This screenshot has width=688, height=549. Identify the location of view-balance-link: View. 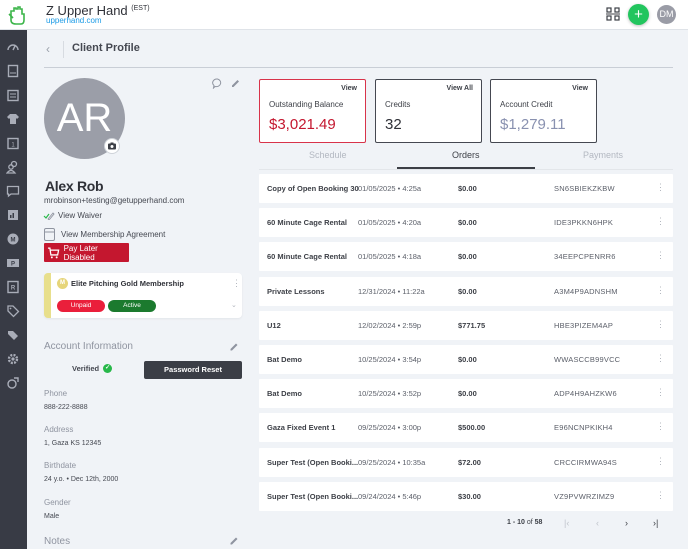
(349, 88).